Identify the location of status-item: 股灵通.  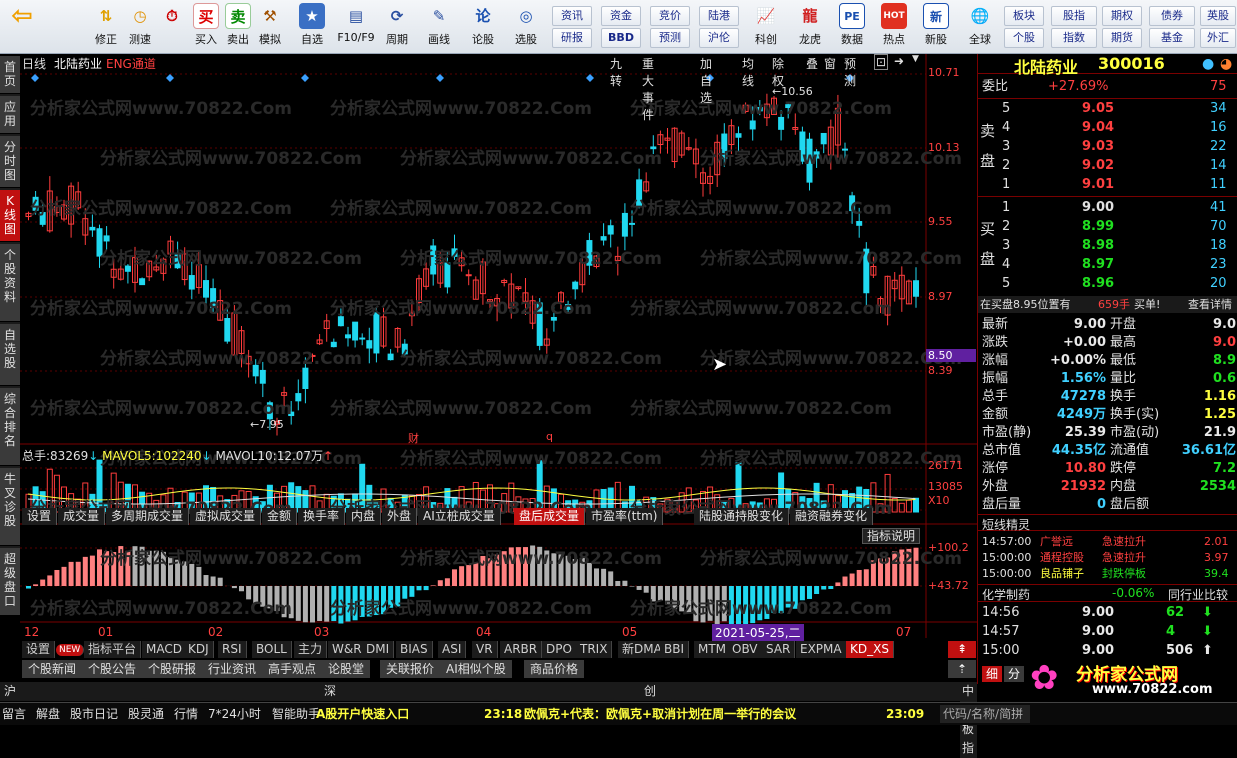
(146, 714).